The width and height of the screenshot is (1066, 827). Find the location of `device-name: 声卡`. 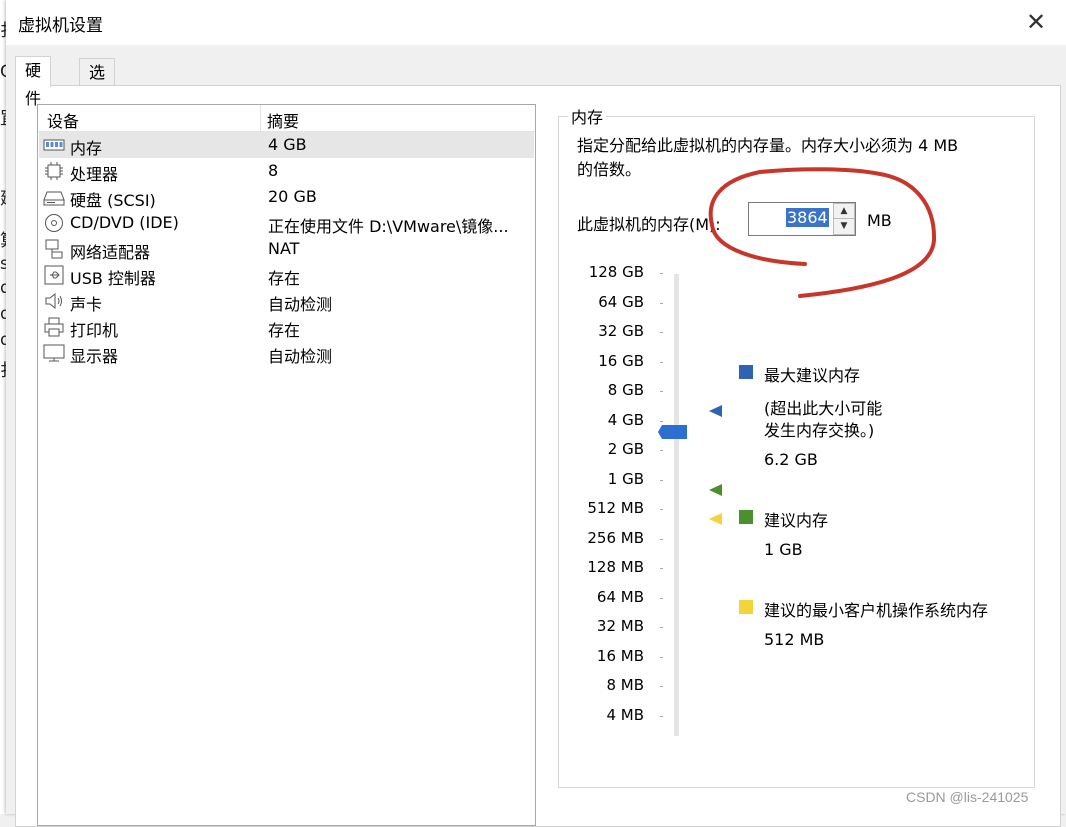

device-name: 声卡 is located at coordinates (86, 304).